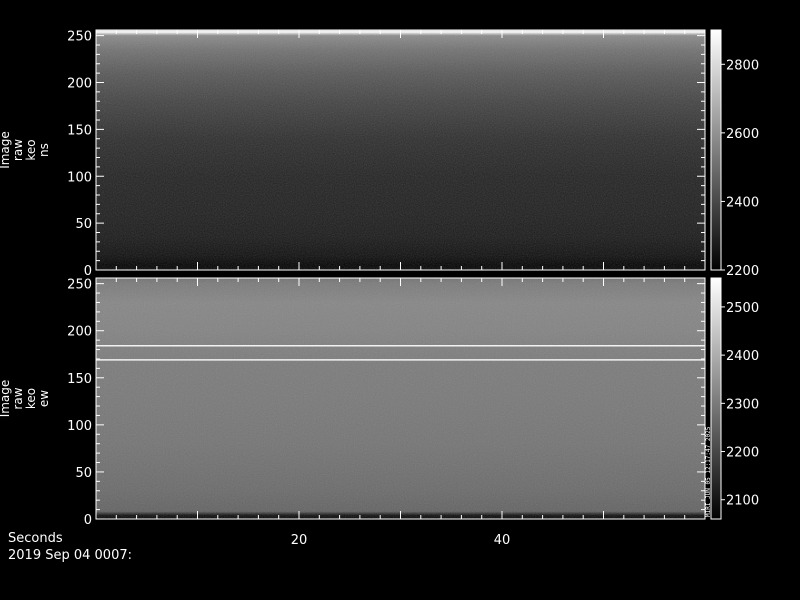 The width and height of the screenshot is (800, 600). I want to click on y-axis-label: ns, so click(44, 150).